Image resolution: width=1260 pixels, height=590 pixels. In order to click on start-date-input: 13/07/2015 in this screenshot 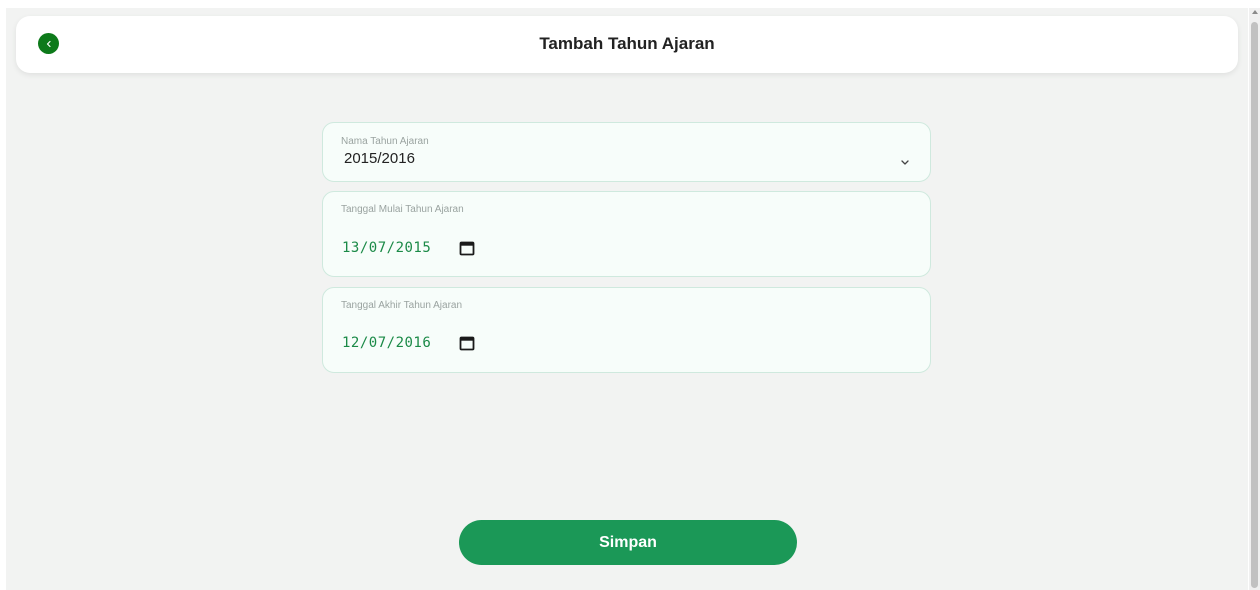, I will do `click(386, 248)`.